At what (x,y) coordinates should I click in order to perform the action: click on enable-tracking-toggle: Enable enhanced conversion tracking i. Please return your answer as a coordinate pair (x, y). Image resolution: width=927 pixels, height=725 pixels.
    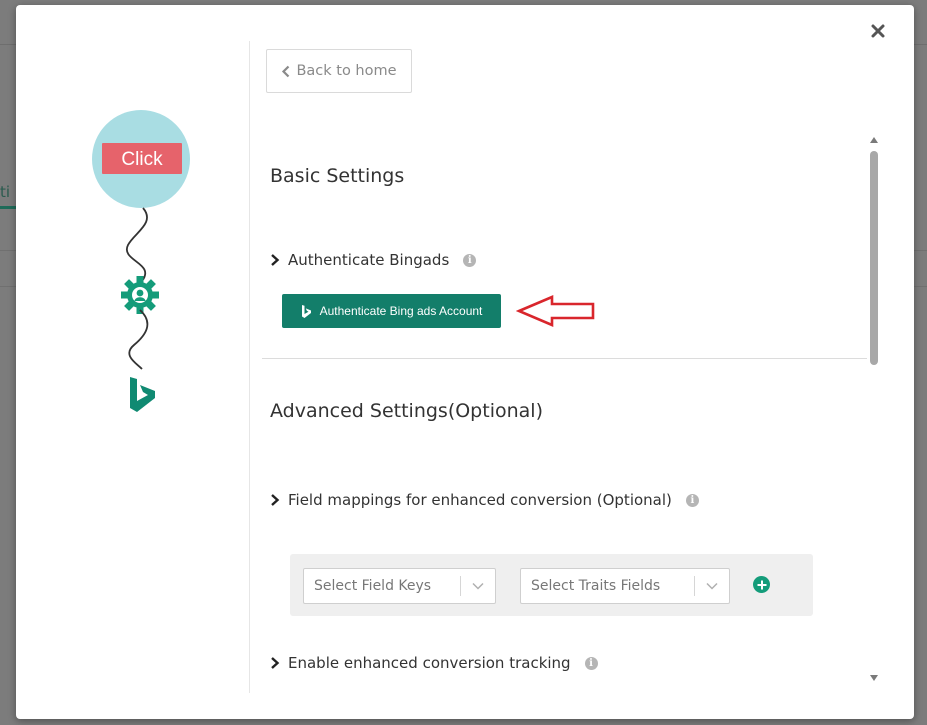
    Looking at the image, I should click on (434, 663).